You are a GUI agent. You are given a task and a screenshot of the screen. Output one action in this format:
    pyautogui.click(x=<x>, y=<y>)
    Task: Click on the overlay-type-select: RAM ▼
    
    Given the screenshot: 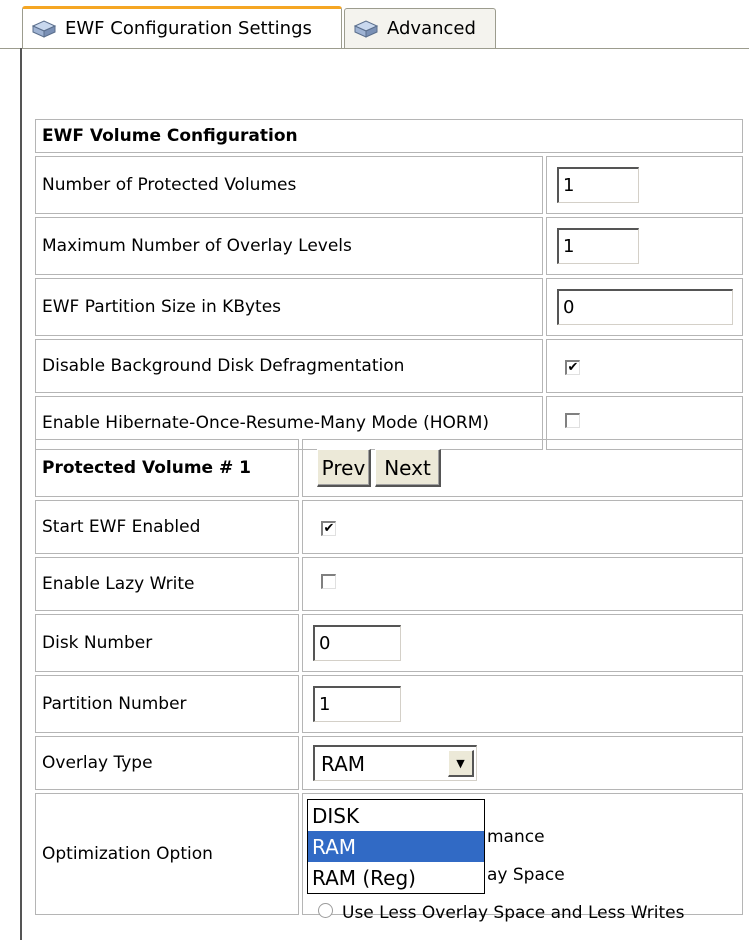 What is the action you would take?
    pyautogui.click(x=395, y=763)
    